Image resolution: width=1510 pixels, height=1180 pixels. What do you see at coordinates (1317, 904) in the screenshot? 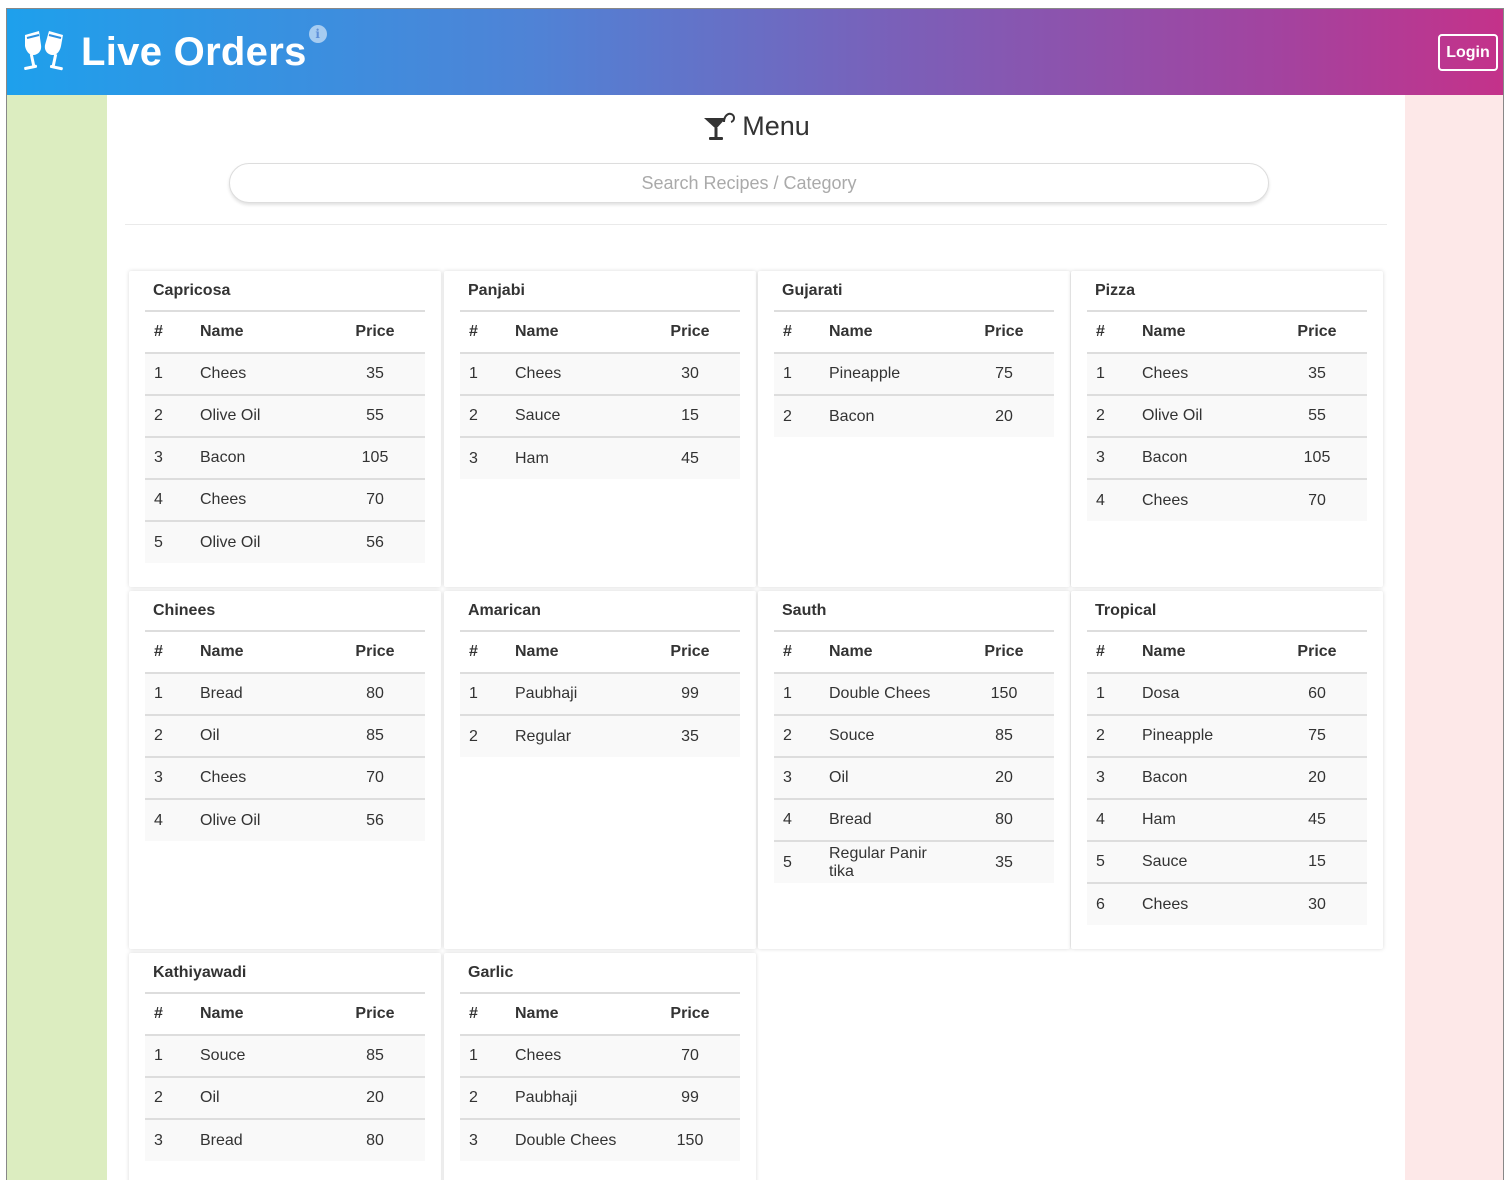
I see `item-price: 30` at bounding box center [1317, 904].